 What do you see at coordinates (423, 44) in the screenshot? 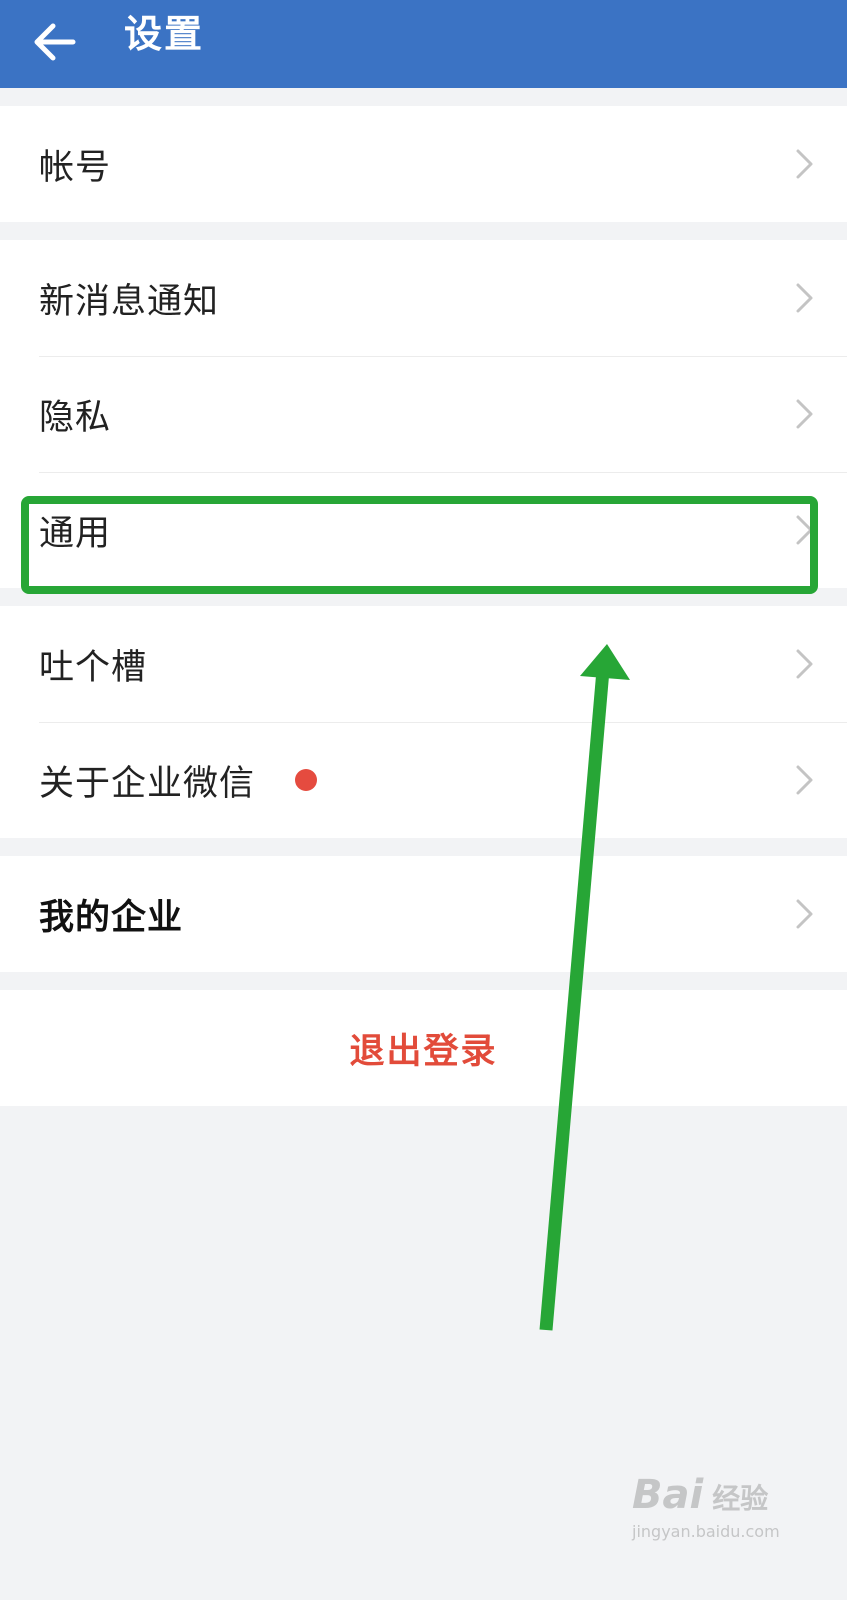
I see `app-header: 设置` at bounding box center [423, 44].